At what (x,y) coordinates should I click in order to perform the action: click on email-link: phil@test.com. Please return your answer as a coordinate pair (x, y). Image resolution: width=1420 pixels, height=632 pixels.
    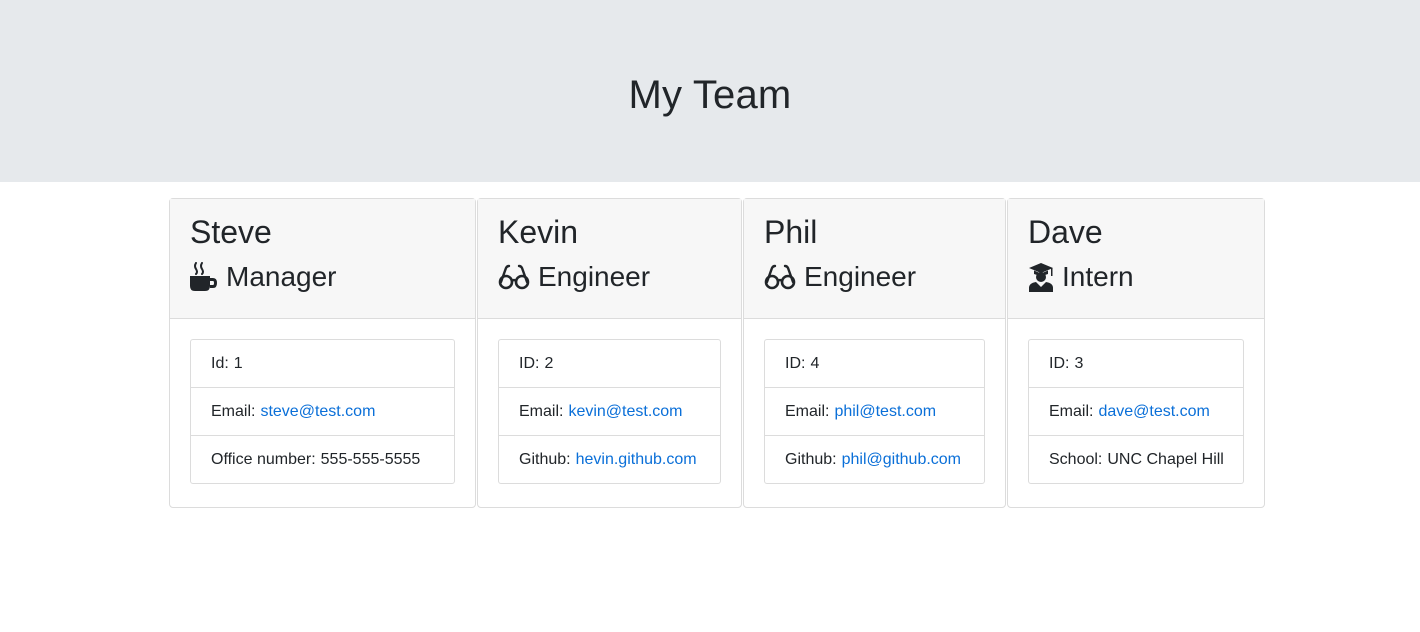
    Looking at the image, I should click on (885, 412).